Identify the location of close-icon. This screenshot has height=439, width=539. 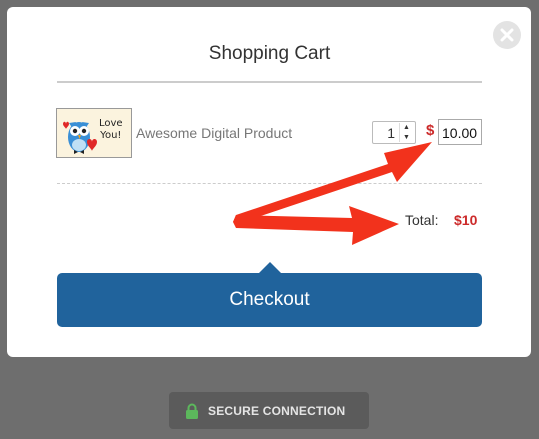
(507, 35).